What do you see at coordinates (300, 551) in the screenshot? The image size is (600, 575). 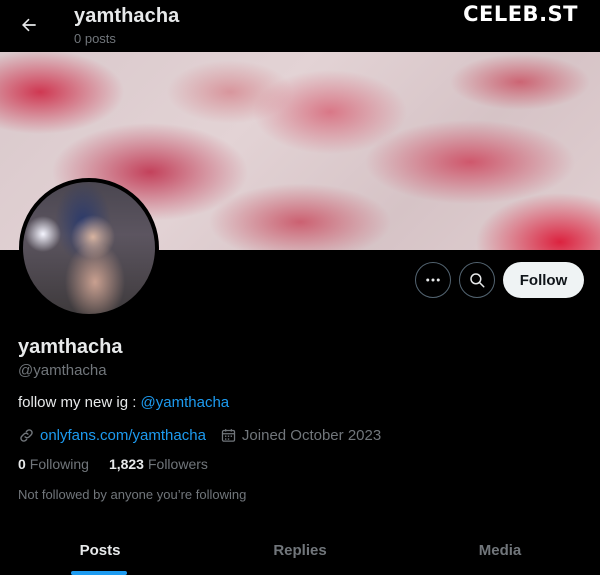 I see `tab-replies: Replies` at bounding box center [300, 551].